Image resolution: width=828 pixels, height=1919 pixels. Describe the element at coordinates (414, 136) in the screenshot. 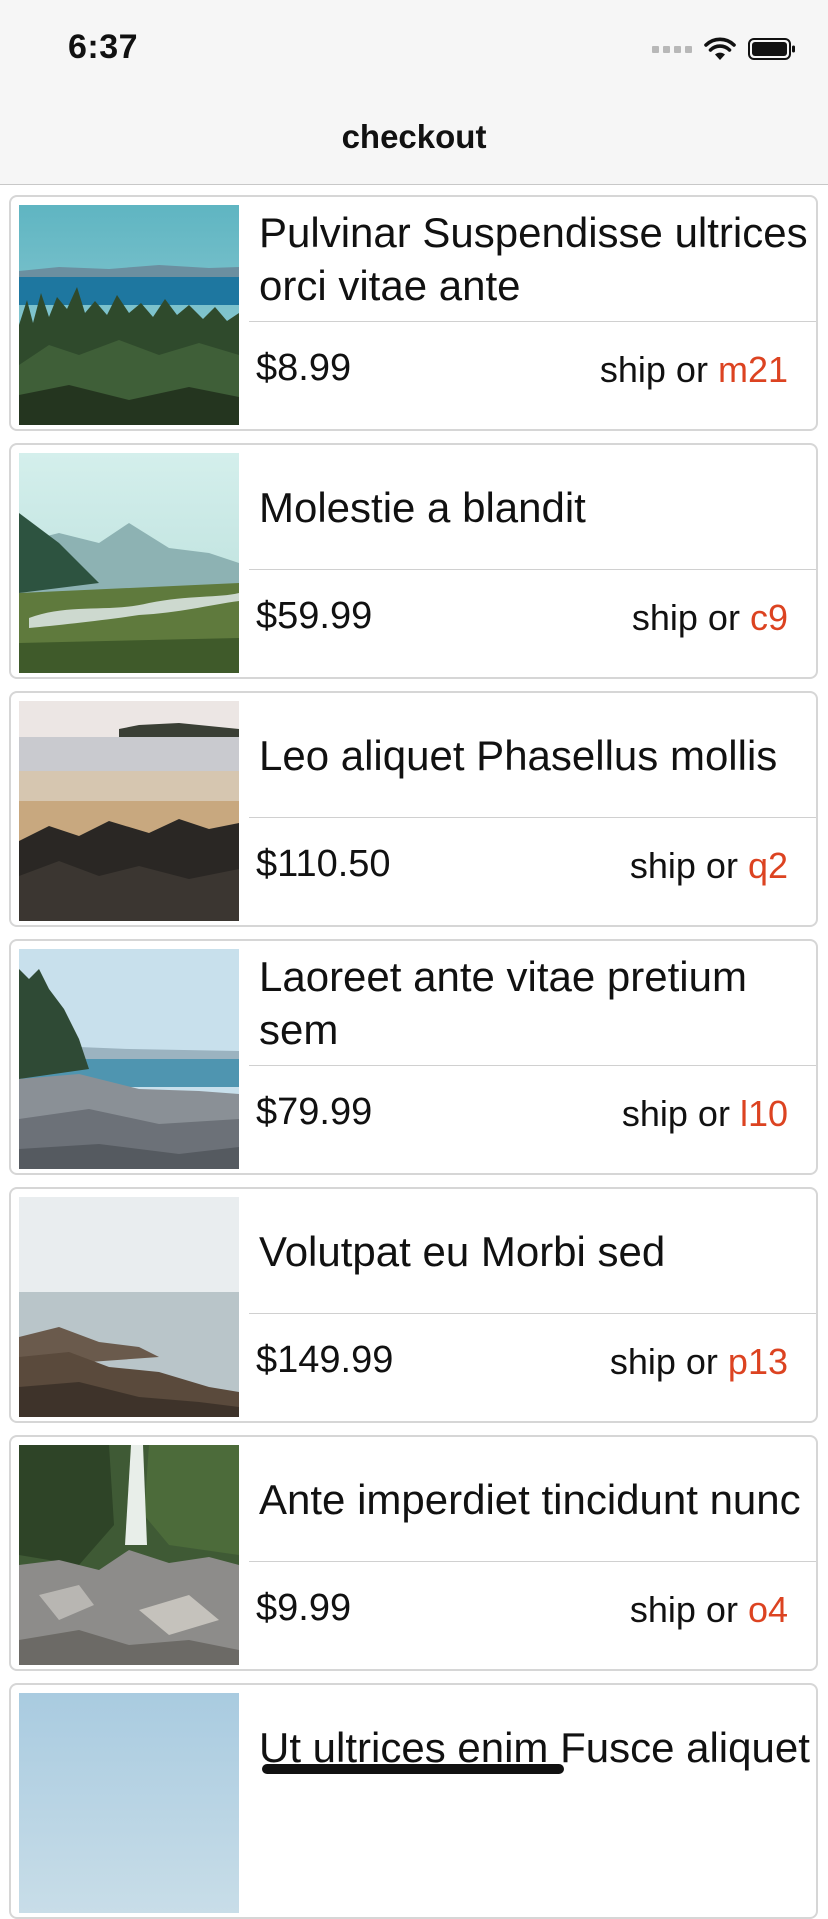

I see `page-title: checkout` at that location.